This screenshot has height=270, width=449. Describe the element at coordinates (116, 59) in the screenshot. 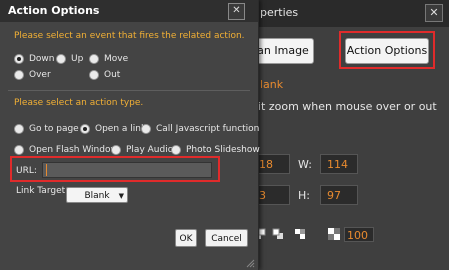

I see `event-label: Move` at that location.